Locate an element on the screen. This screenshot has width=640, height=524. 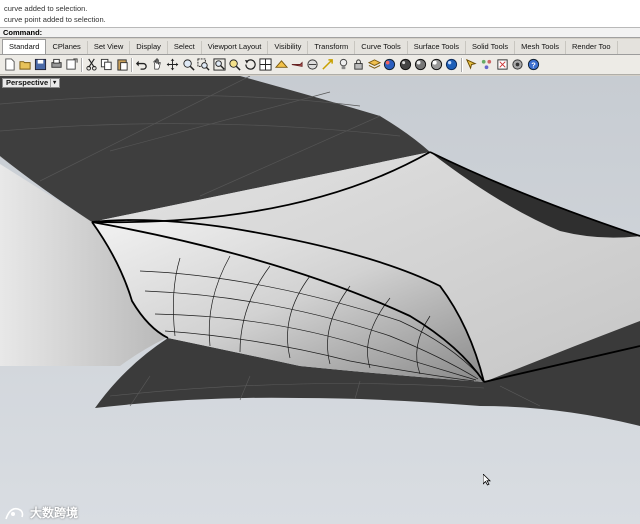
tab-standard: Standard is located at coordinates (24, 46).